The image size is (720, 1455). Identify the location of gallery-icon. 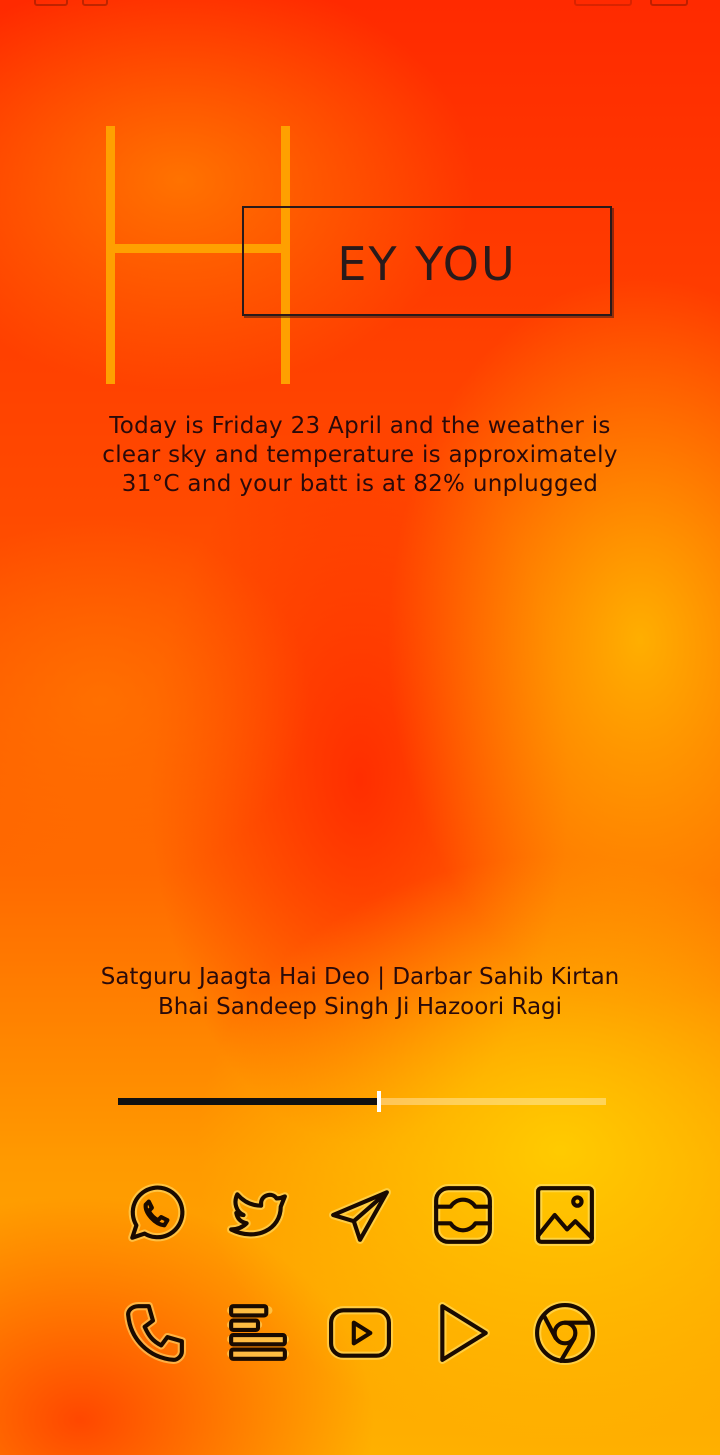
(565, 1215).